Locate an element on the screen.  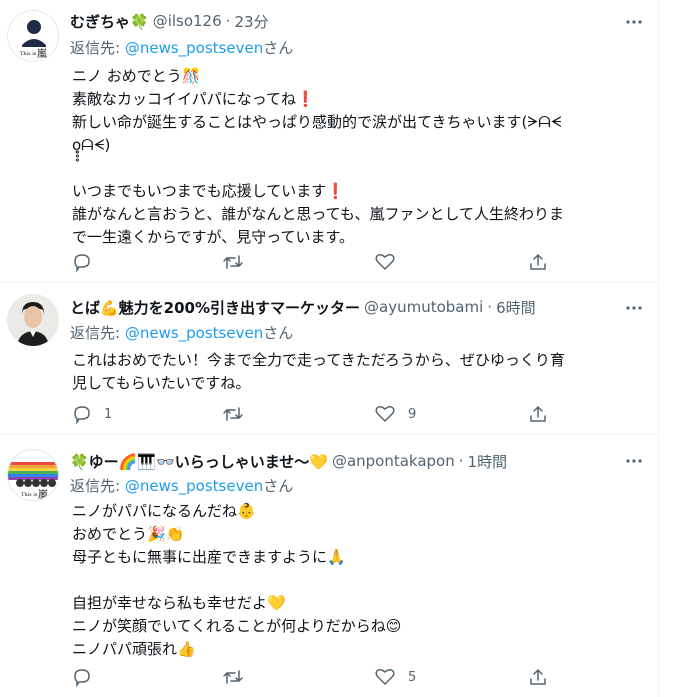
tweet-line: ニノパパ頑張れ👍 is located at coordinates (134, 649).